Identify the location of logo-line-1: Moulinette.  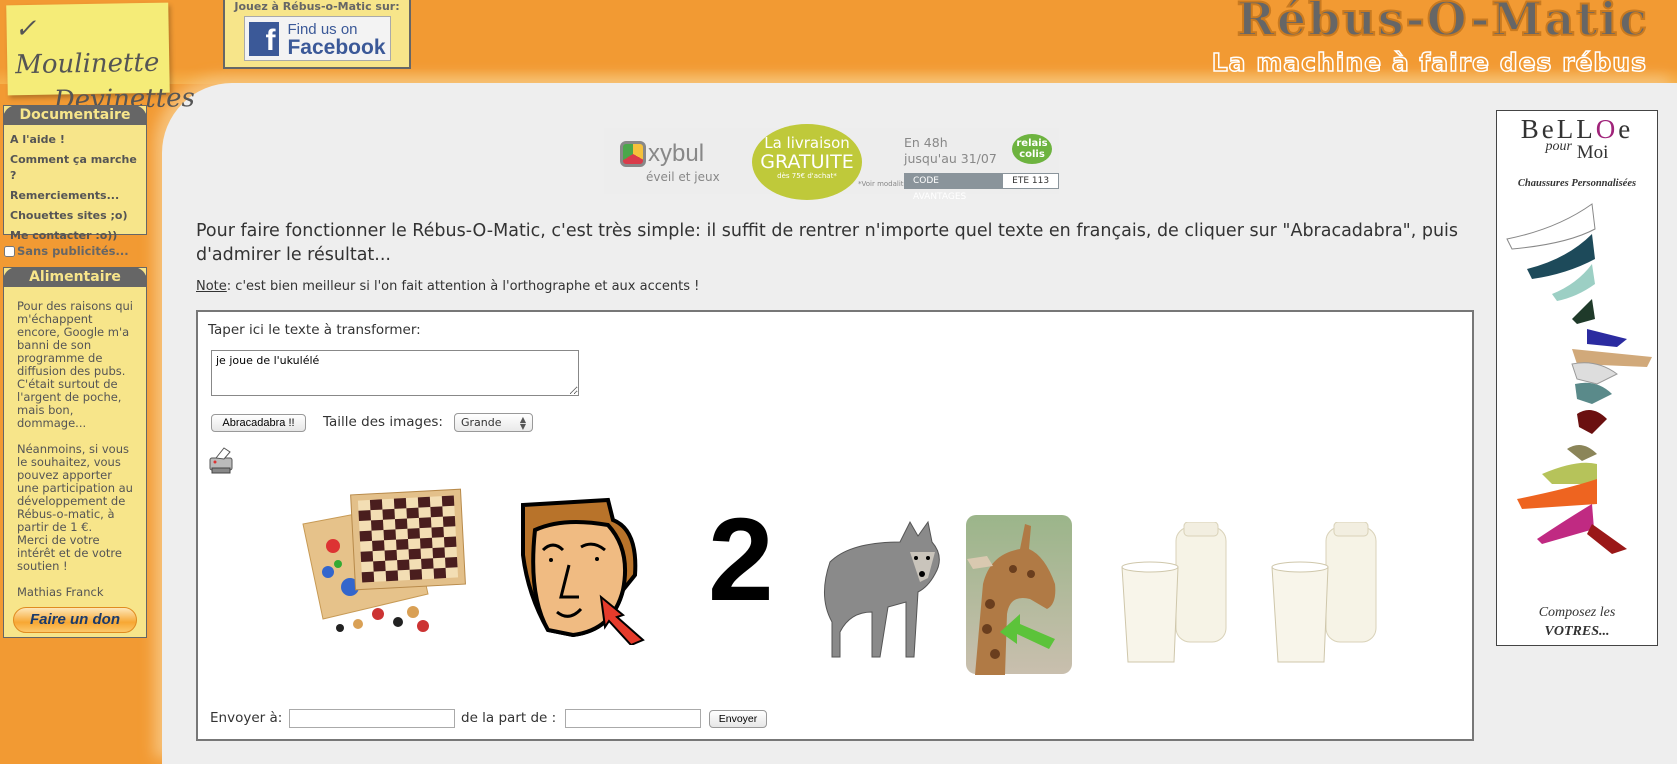
(87, 64).